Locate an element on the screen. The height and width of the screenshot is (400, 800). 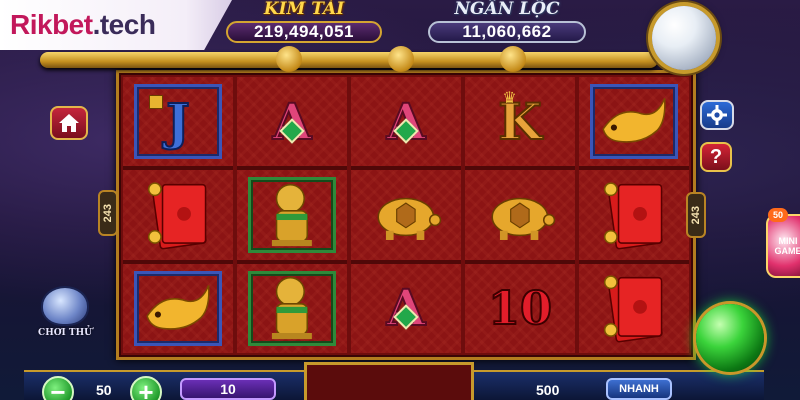
gold-beam is located at coordinates (349, 60).